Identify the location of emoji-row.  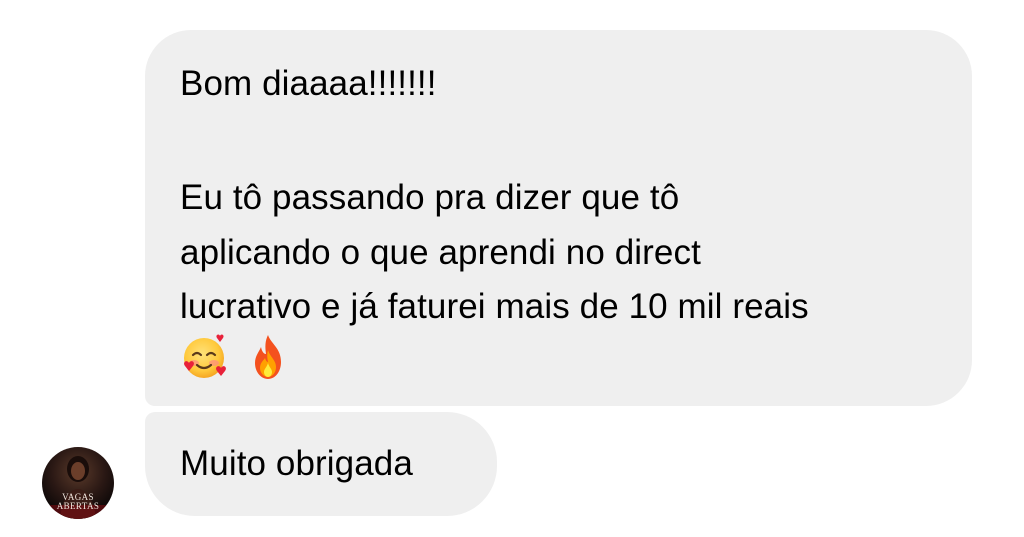
(236, 357).